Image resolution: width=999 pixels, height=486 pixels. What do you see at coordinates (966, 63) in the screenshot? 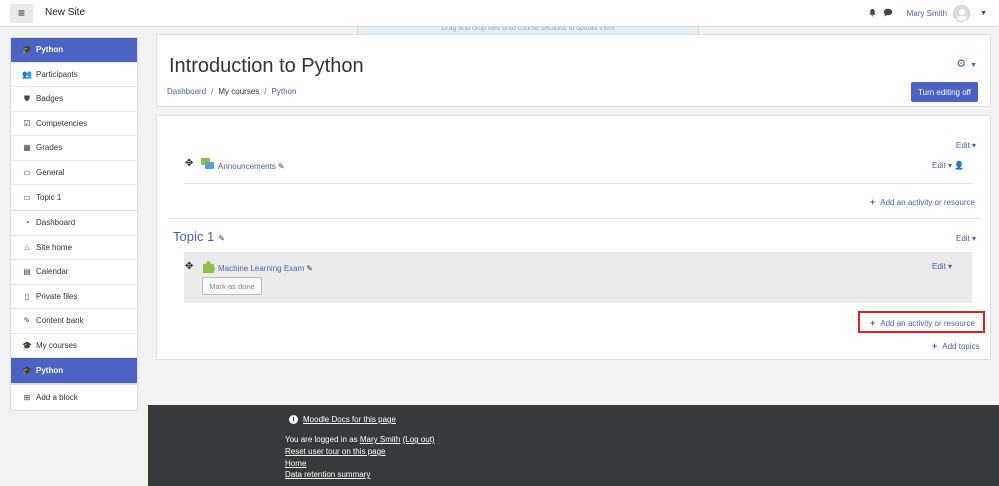
I see `gear-icon: ⚙ ▼` at bounding box center [966, 63].